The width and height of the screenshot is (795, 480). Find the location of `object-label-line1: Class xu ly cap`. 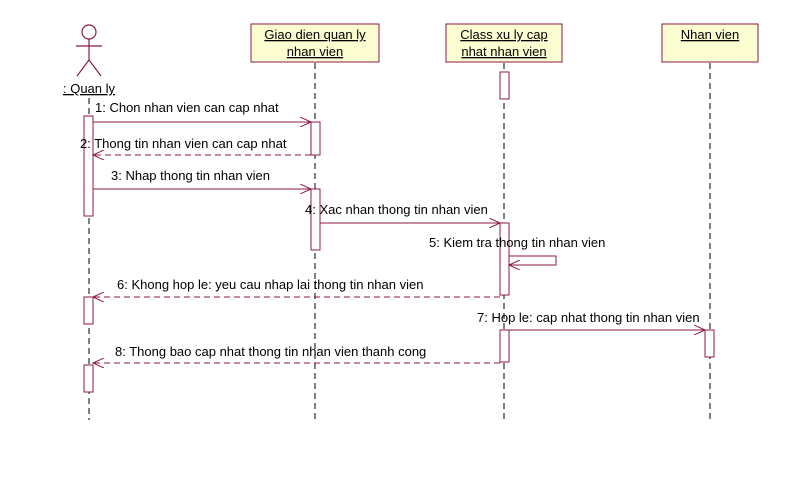

object-label-line1: Class xu ly cap is located at coordinates (503, 34).